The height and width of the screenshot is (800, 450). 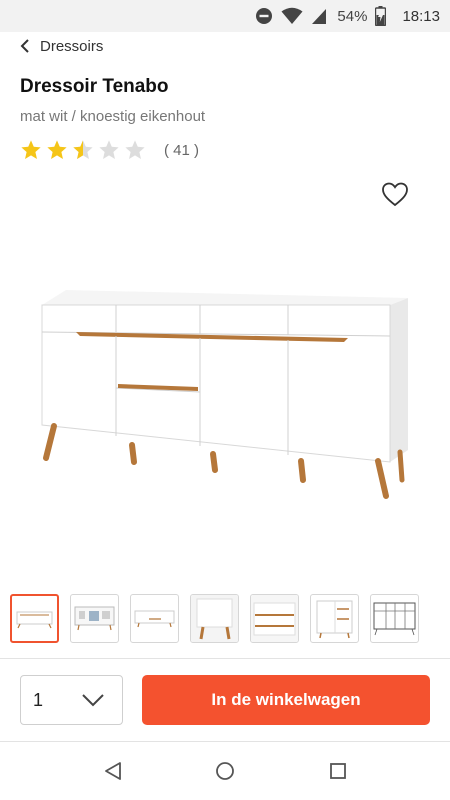 I want to click on star-half-icon, so click(x=83, y=149).